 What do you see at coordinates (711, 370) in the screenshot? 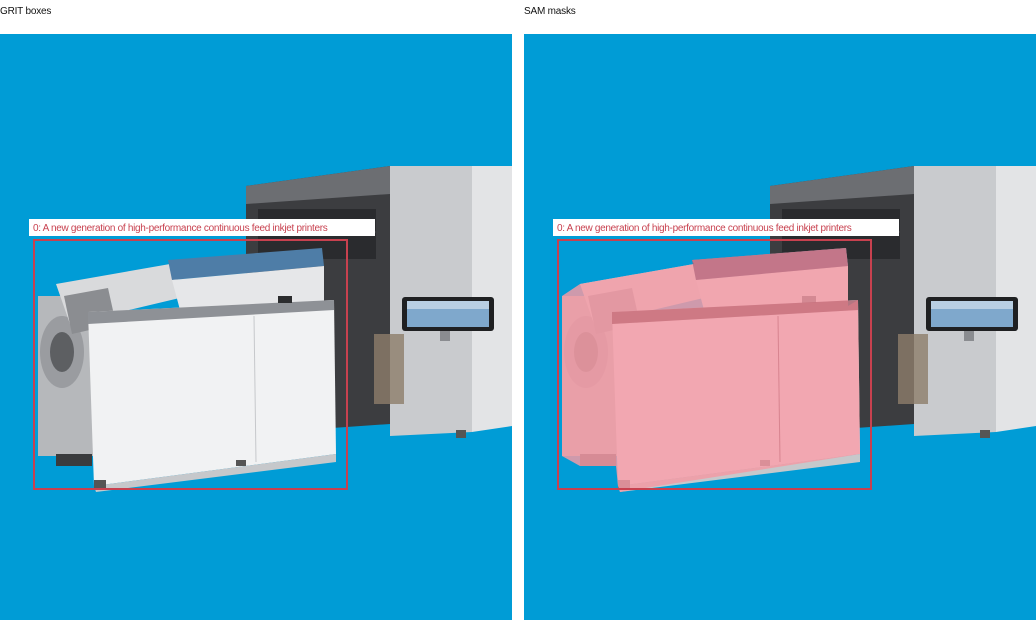
I see `sam-mask` at bounding box center [711, 370].